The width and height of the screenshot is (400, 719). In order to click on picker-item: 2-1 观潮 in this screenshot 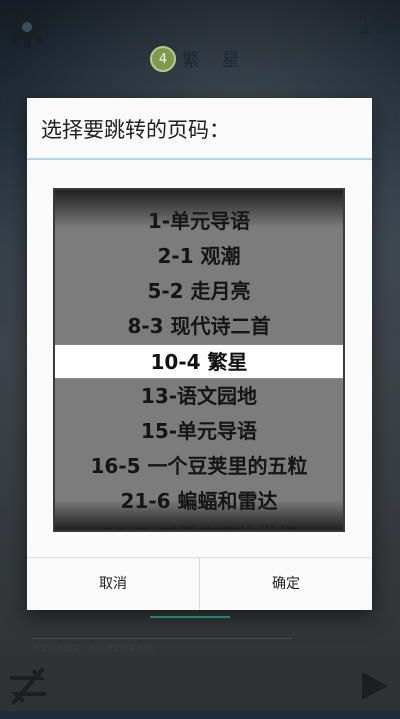, I will do `click(199, 256)`.